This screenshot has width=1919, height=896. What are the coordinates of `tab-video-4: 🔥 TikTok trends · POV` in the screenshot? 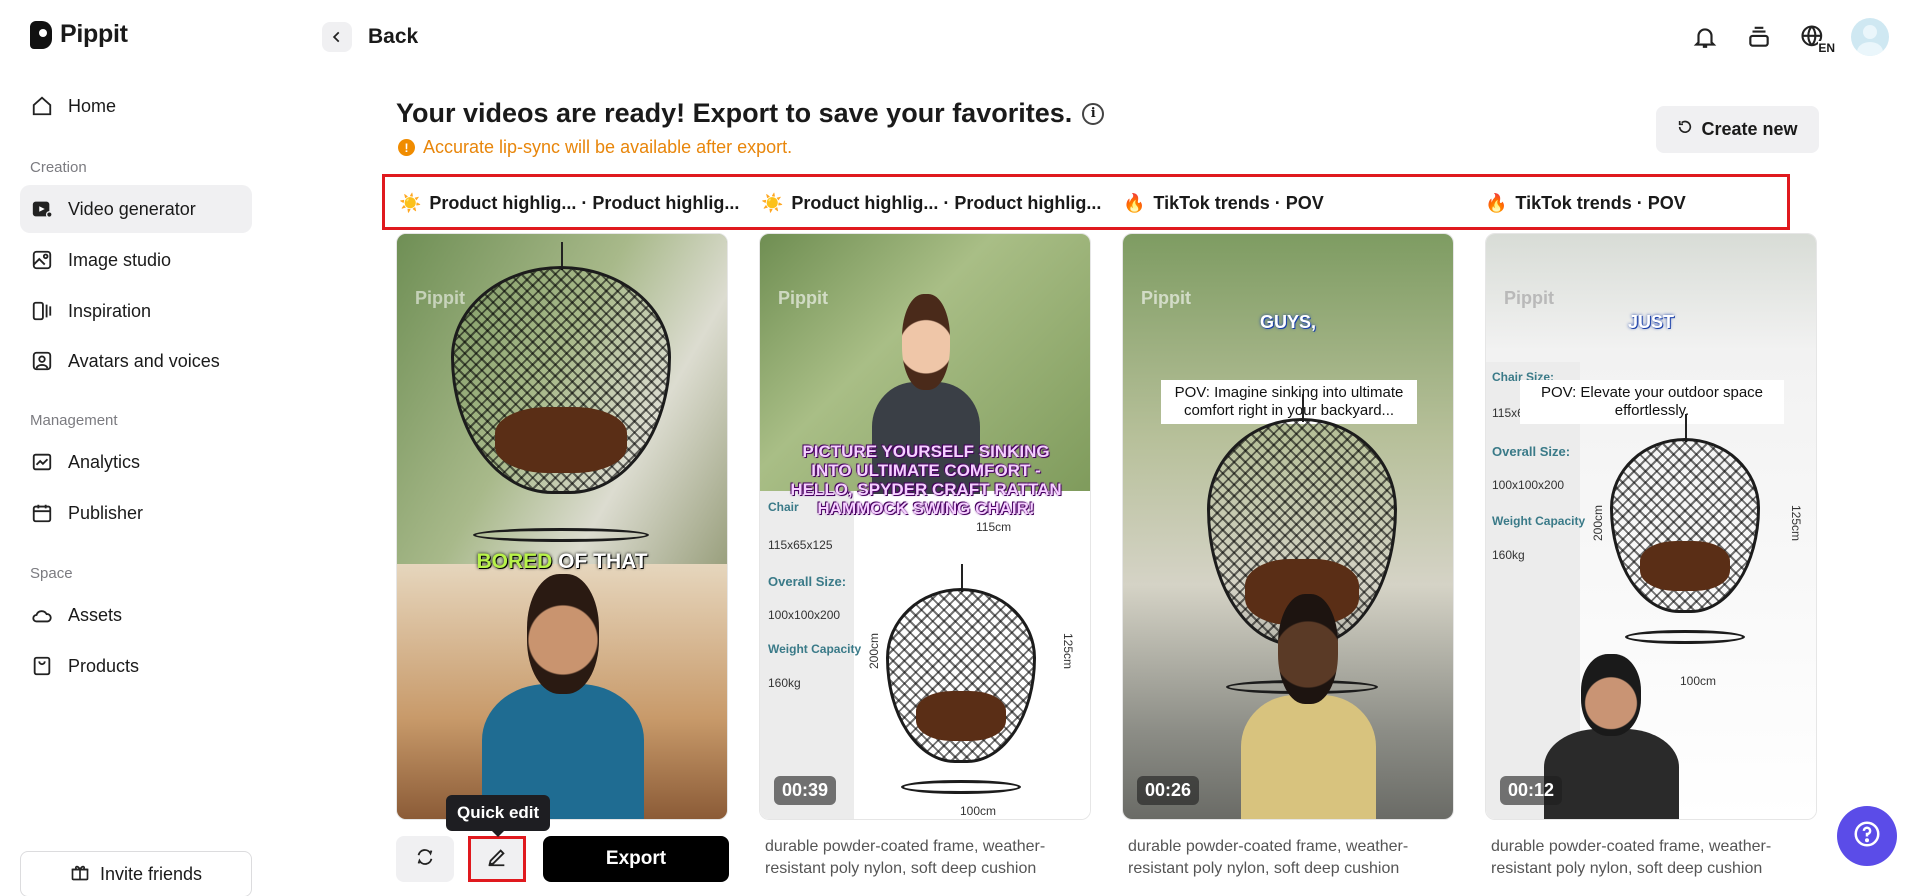 It's located at (1585, 203).